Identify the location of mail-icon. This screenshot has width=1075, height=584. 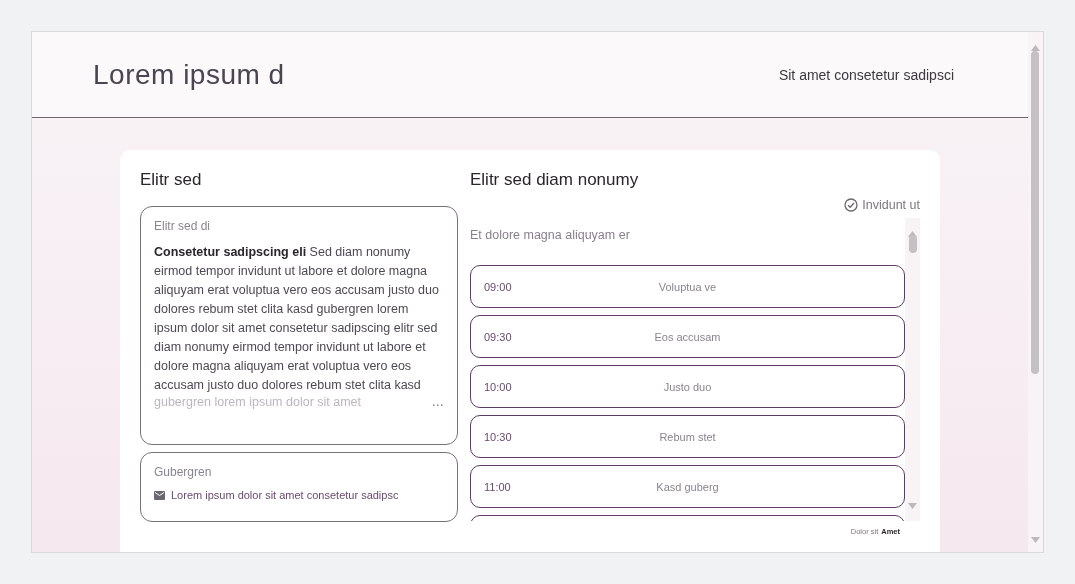
(159, 495).